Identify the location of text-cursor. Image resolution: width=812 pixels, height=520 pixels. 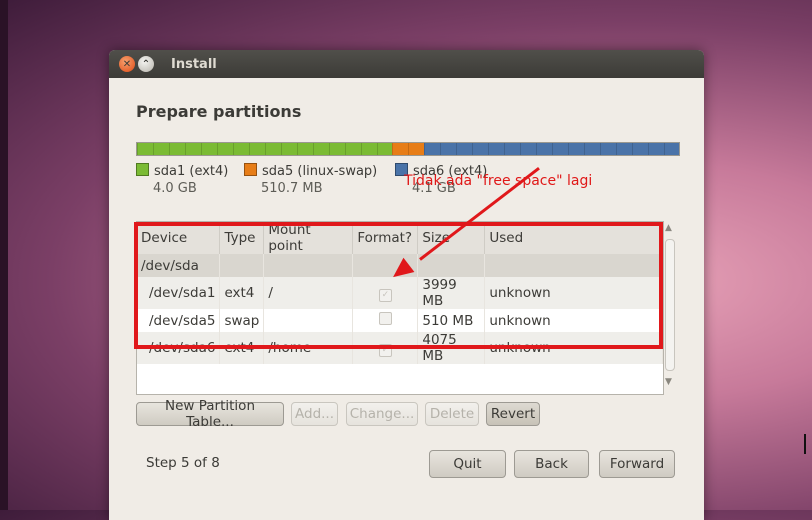
(805, 444).